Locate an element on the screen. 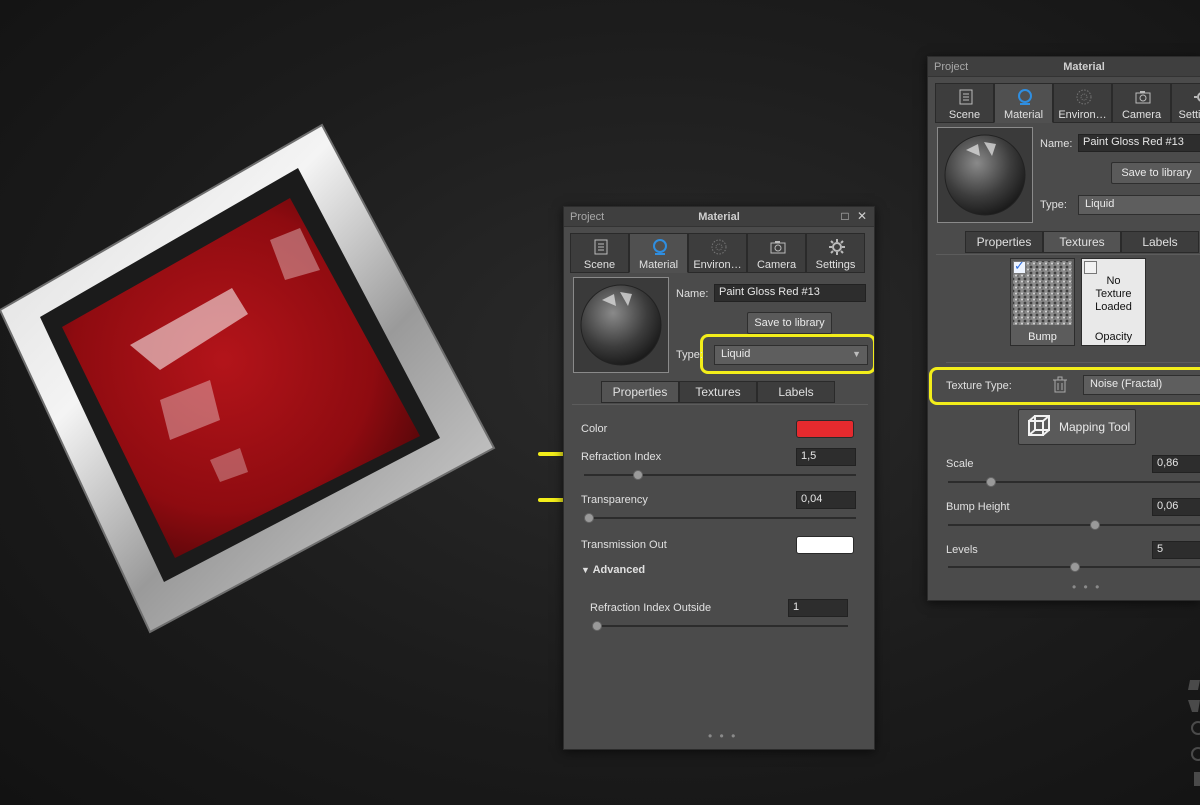 The image size is (1200, 805). scale-label: Scale is located at coordinates (960, 464).